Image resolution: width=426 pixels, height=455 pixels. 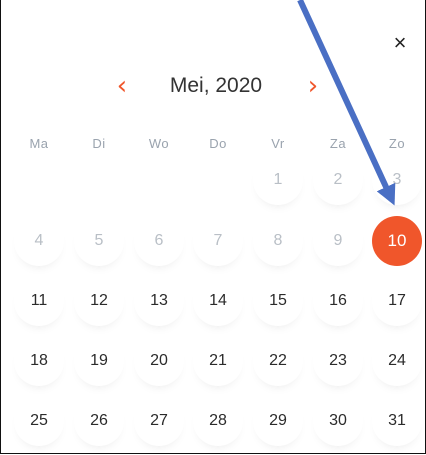 What do you see at coordinates (159, 143) in the screenshot?
I see `weekday-wed: Wo` at bounding box center [159, 143].